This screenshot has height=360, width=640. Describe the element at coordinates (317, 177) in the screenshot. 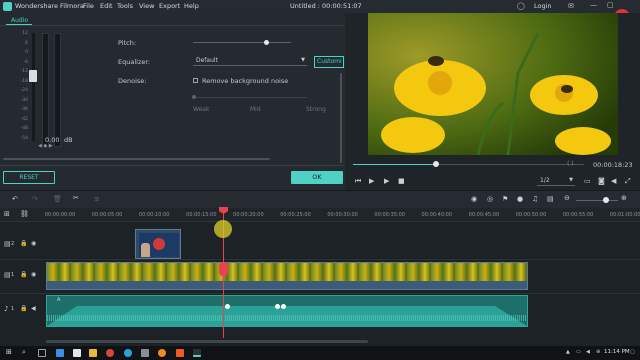

I see `ok-button: OK` at that location.